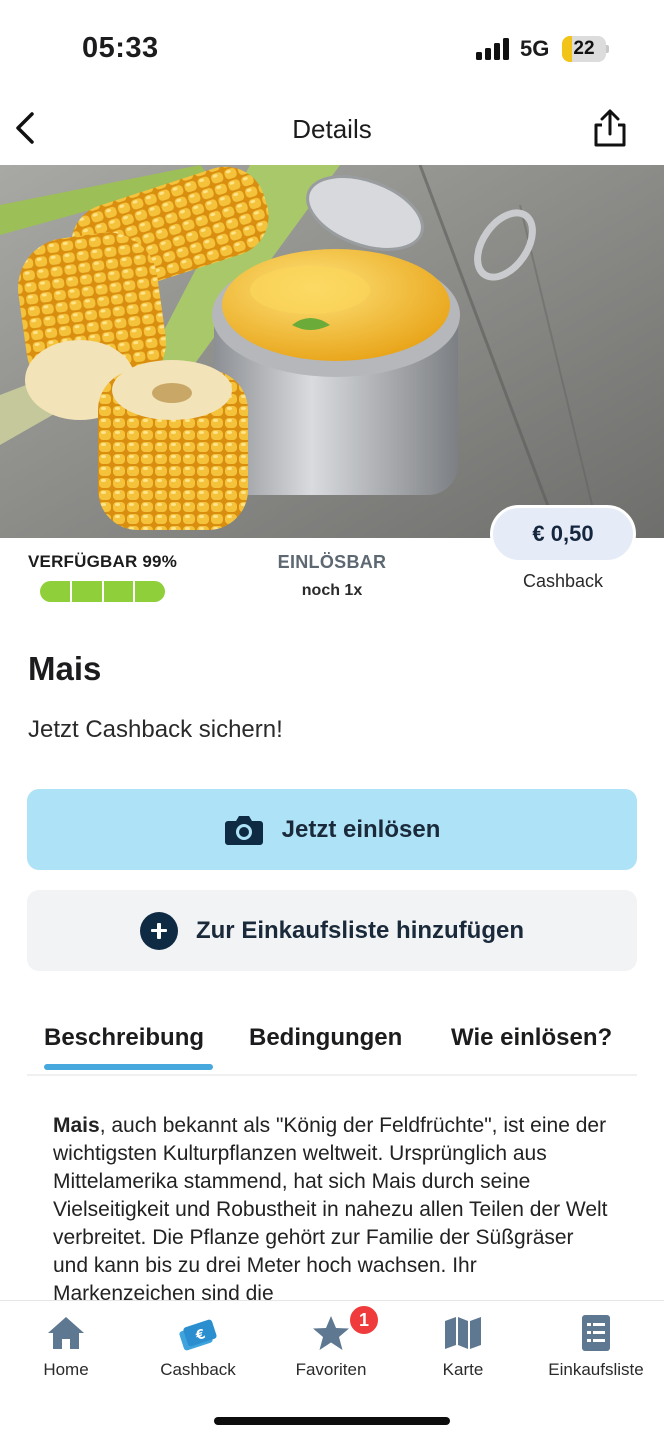 This screenshot has width=664, height=1440. I want to click on signal-icon, so click(492, 49).